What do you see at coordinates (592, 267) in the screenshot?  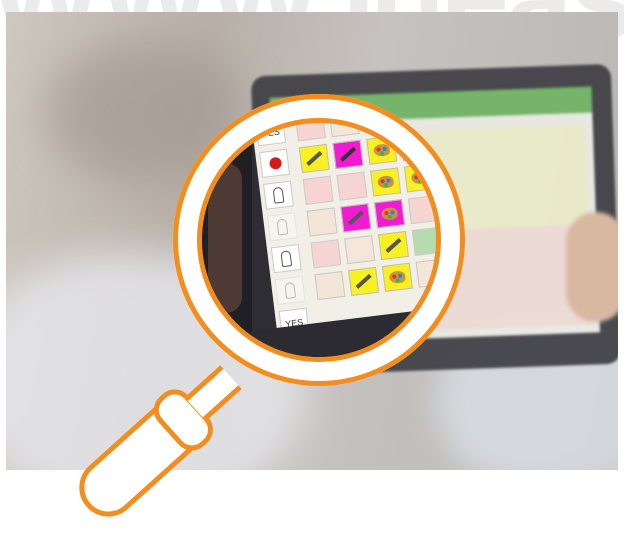 I see `hand-holding-tablet` at bounding box center [592, 267].